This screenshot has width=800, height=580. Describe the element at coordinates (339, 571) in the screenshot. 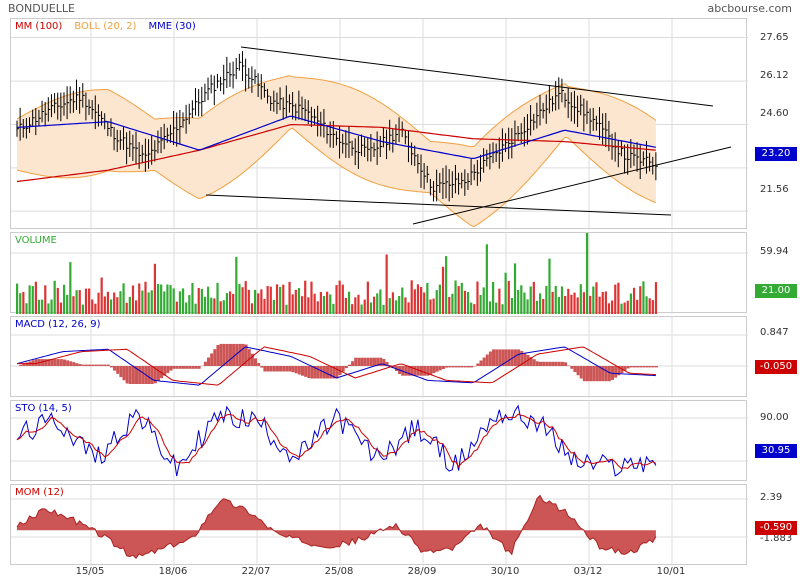

I see `x-tick-label: 25/08` at that location.